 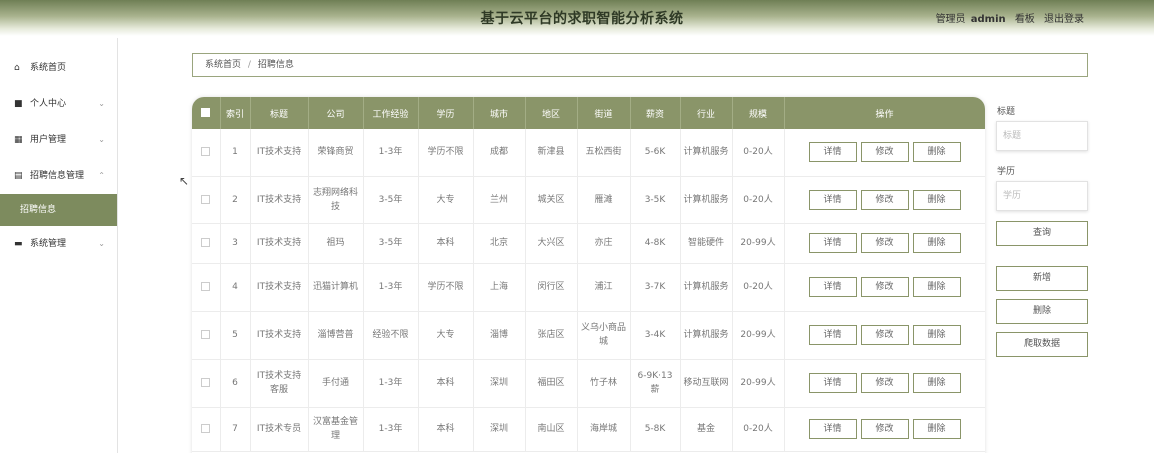 I want to click on table-cell: 学历不限, so click(x=446, y=287).